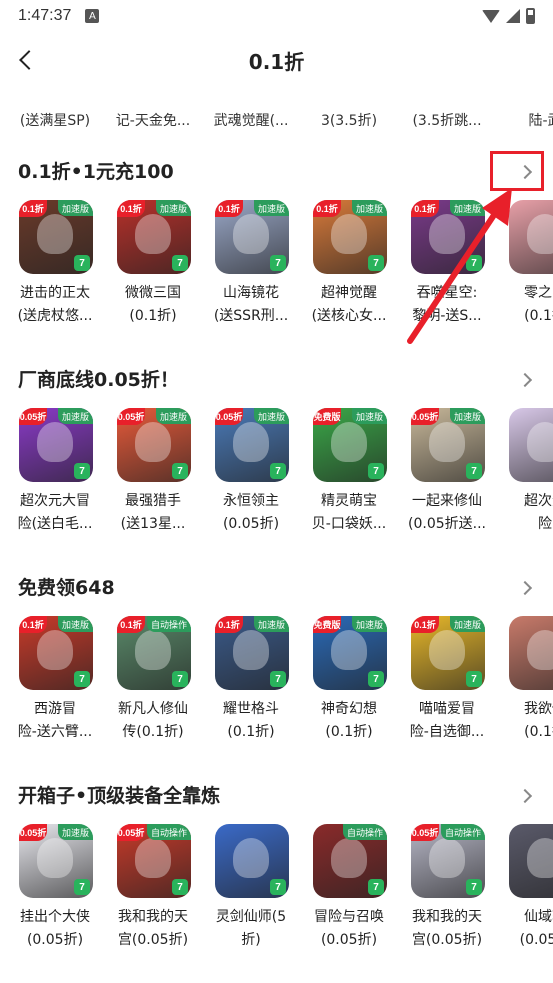 Image resolution: width=553 pixels, height=983 pixels. I want to click on previous-game-name: (送满星SP), so click(55, 110).